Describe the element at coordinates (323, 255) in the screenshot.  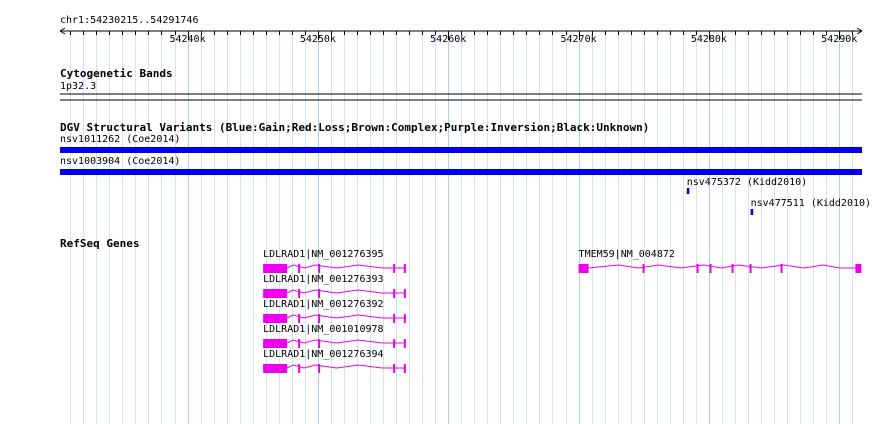
I see `gene-label: LDLRAD1|NM_001276395` at that location.